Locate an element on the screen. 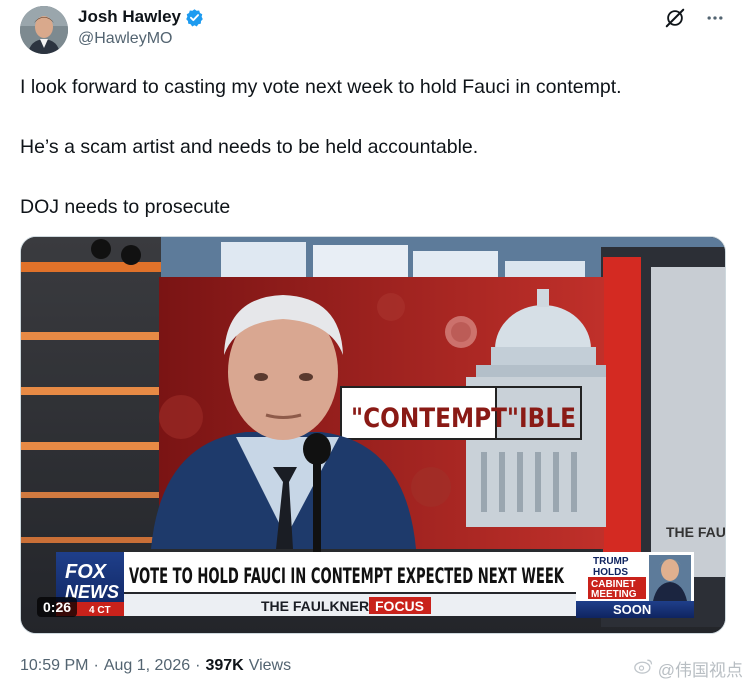  weibo-icon is located at coordinates (643, 668).